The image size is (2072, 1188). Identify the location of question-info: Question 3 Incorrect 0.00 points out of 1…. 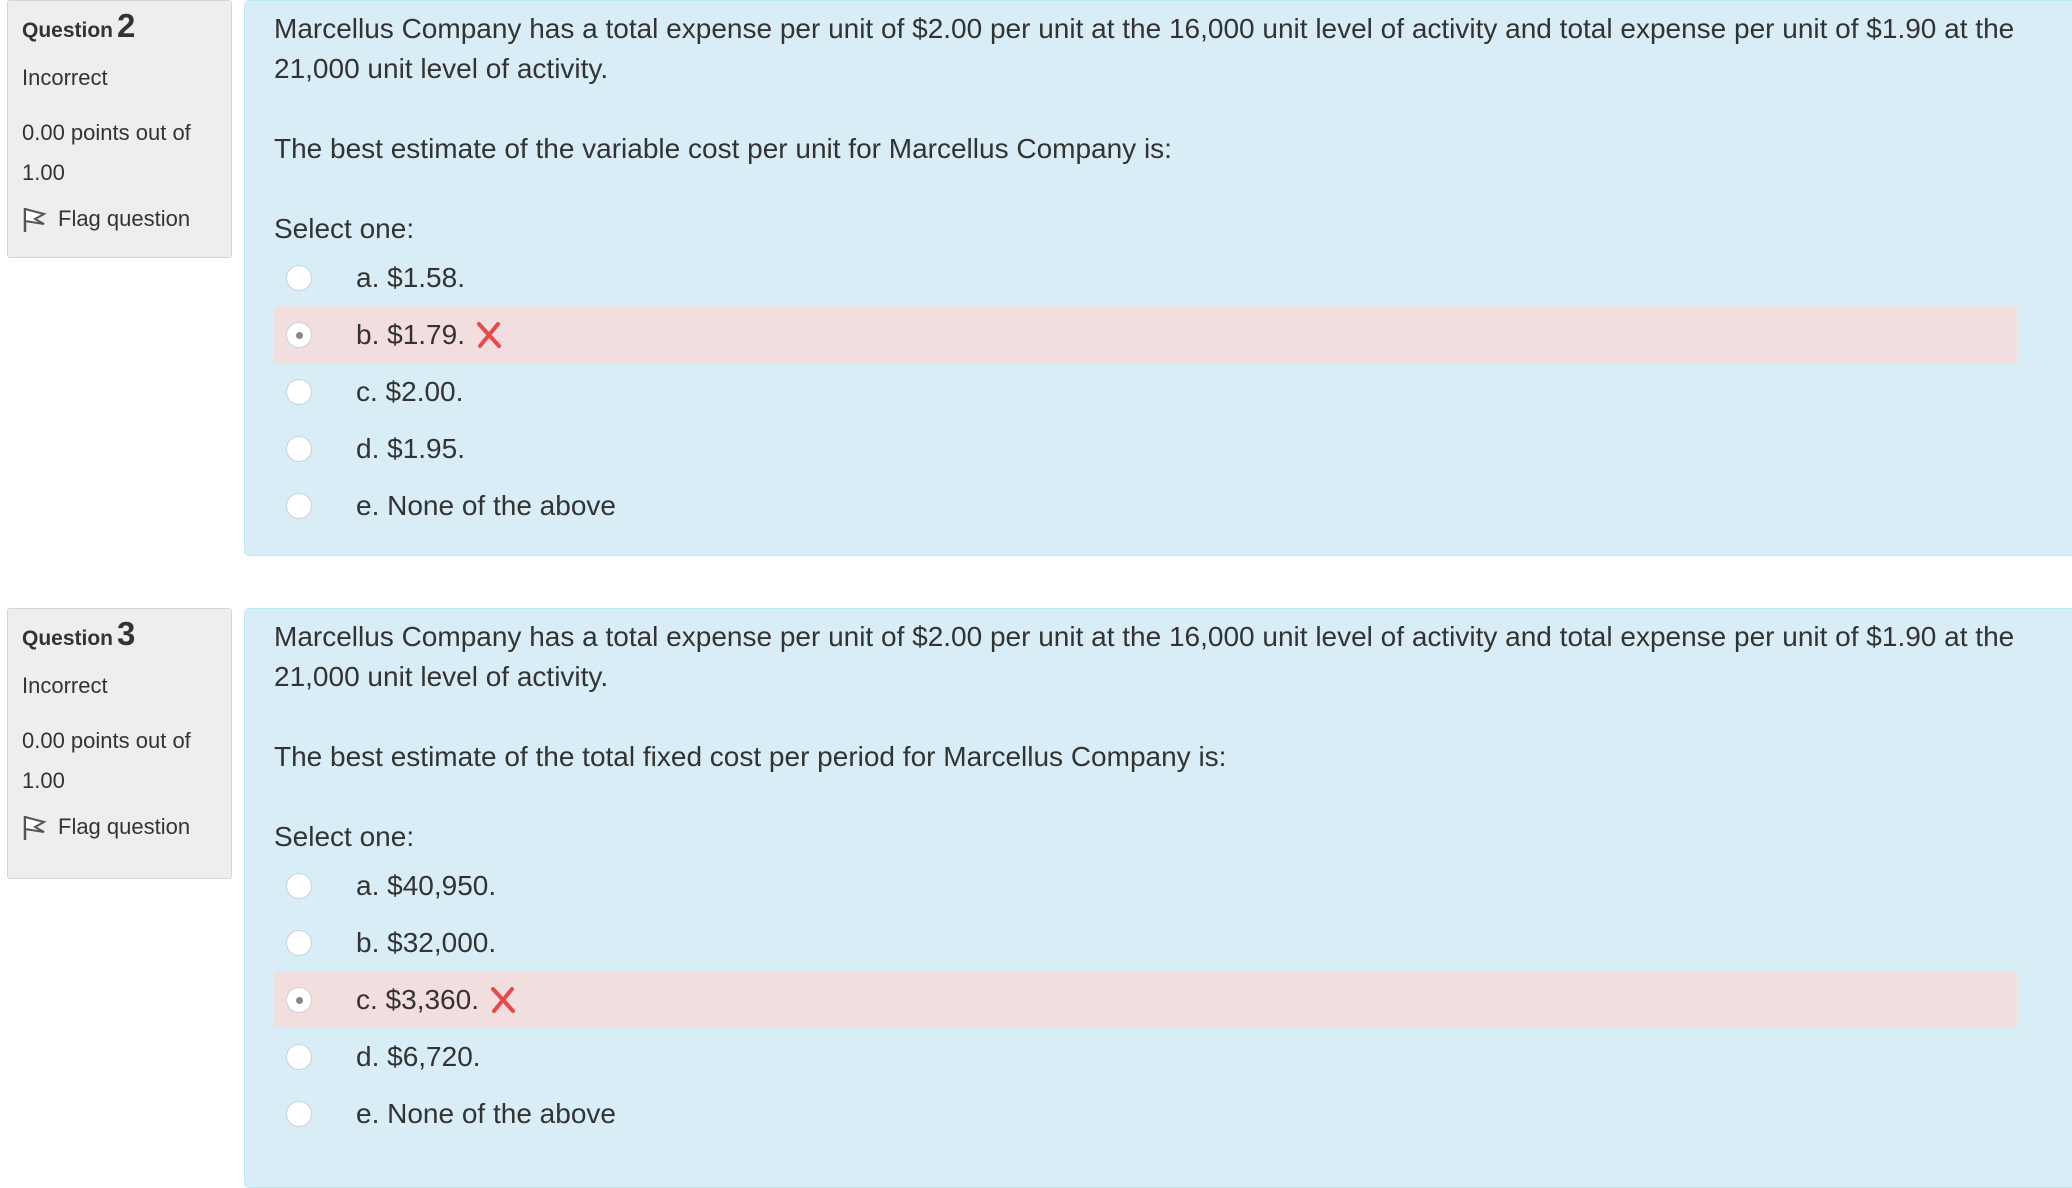
(119, 743).